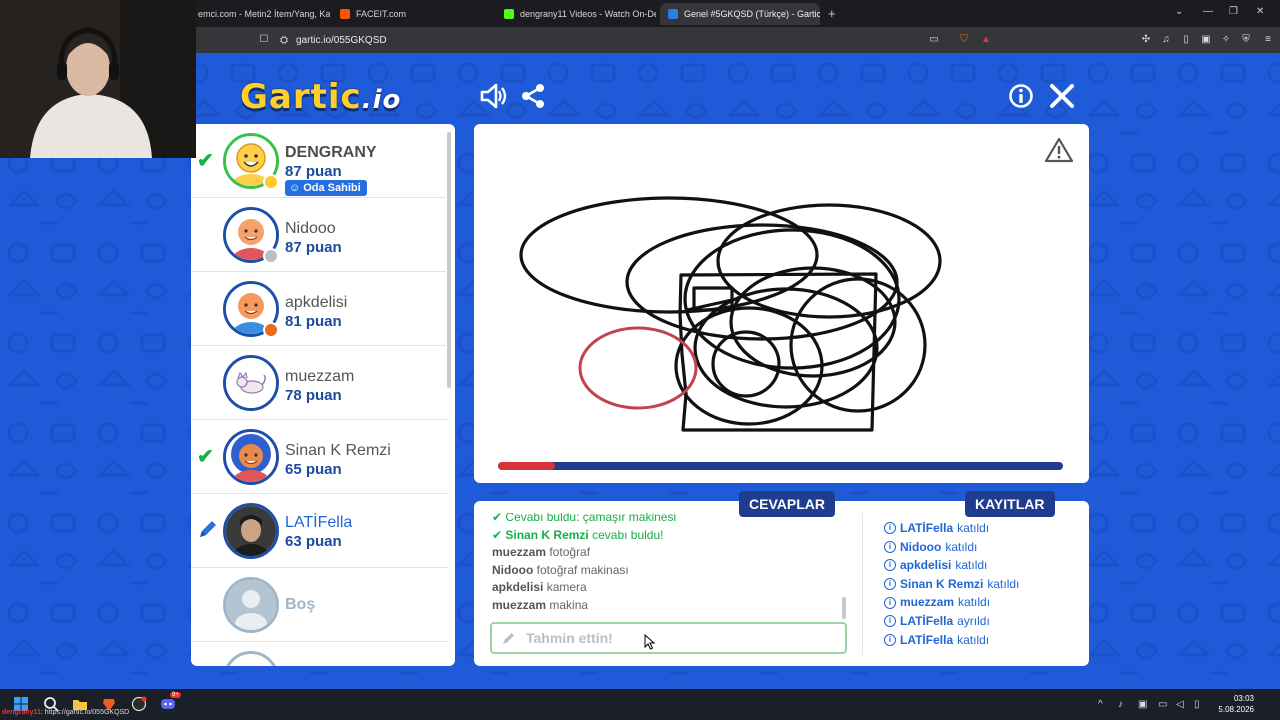 The image size is (1280, 720). Describe the element at coordinates (518, 587) in the screenshot. I see `answer-user: apkdelisi` at that location.